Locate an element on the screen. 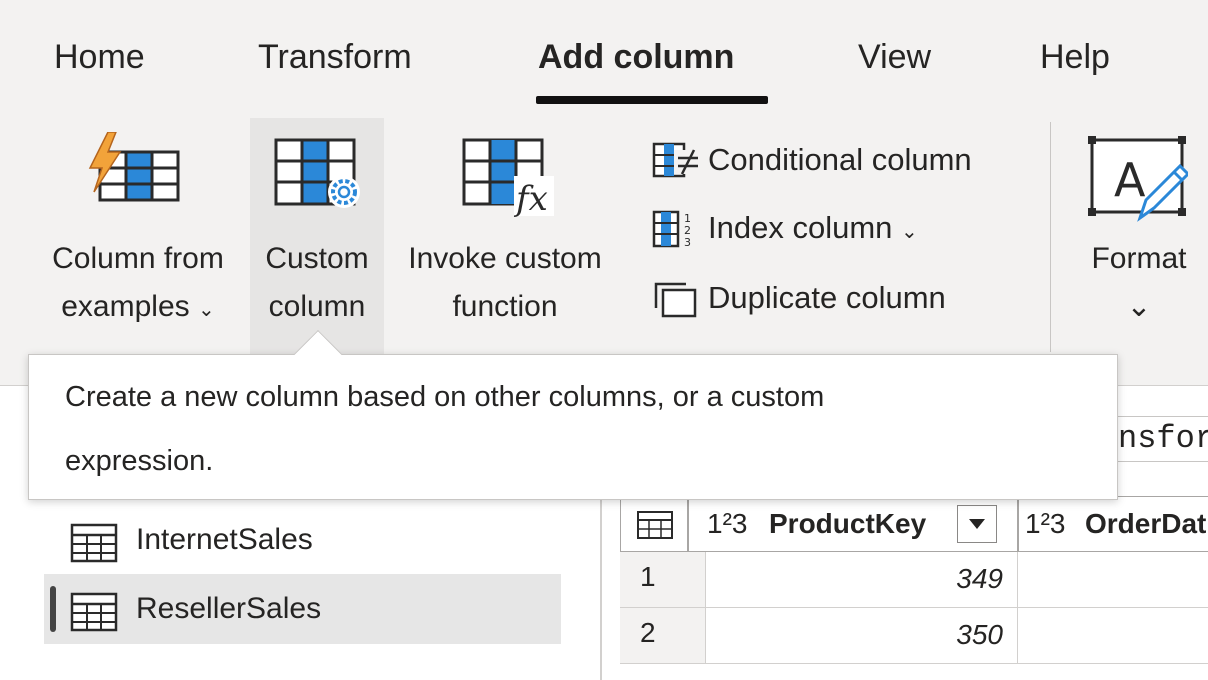  caret-down-icon is located at coordinates (977, 524).